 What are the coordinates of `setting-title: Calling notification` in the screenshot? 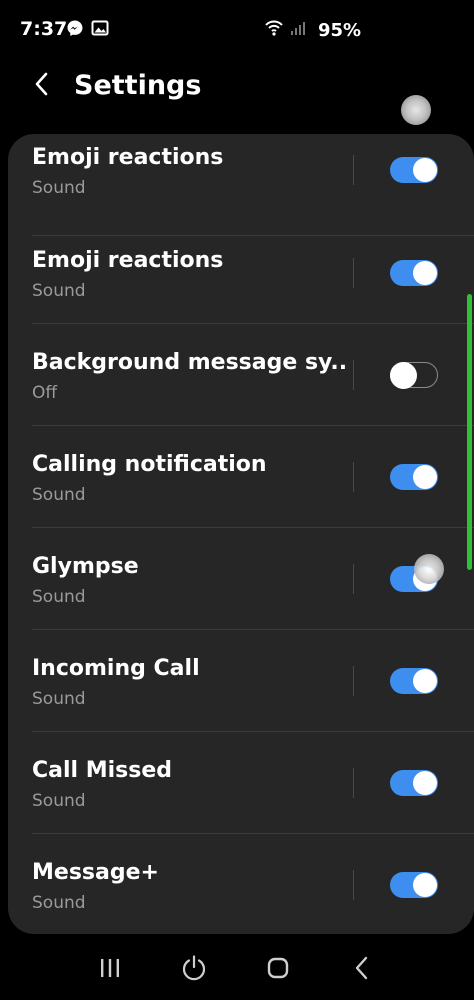 It's located at (149, 464).